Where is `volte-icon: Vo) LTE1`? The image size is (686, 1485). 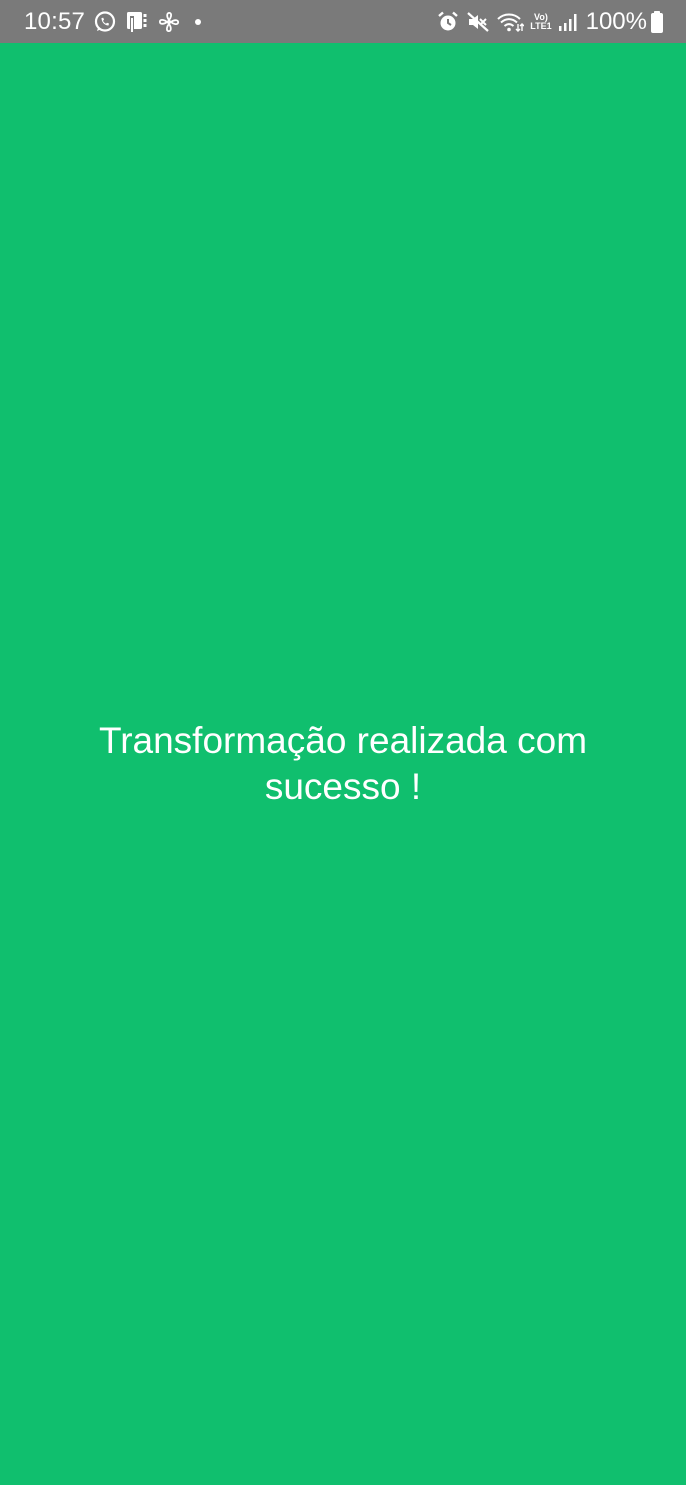
volte-icon: Vo) LTE1 is located at coordinates (541, 21).